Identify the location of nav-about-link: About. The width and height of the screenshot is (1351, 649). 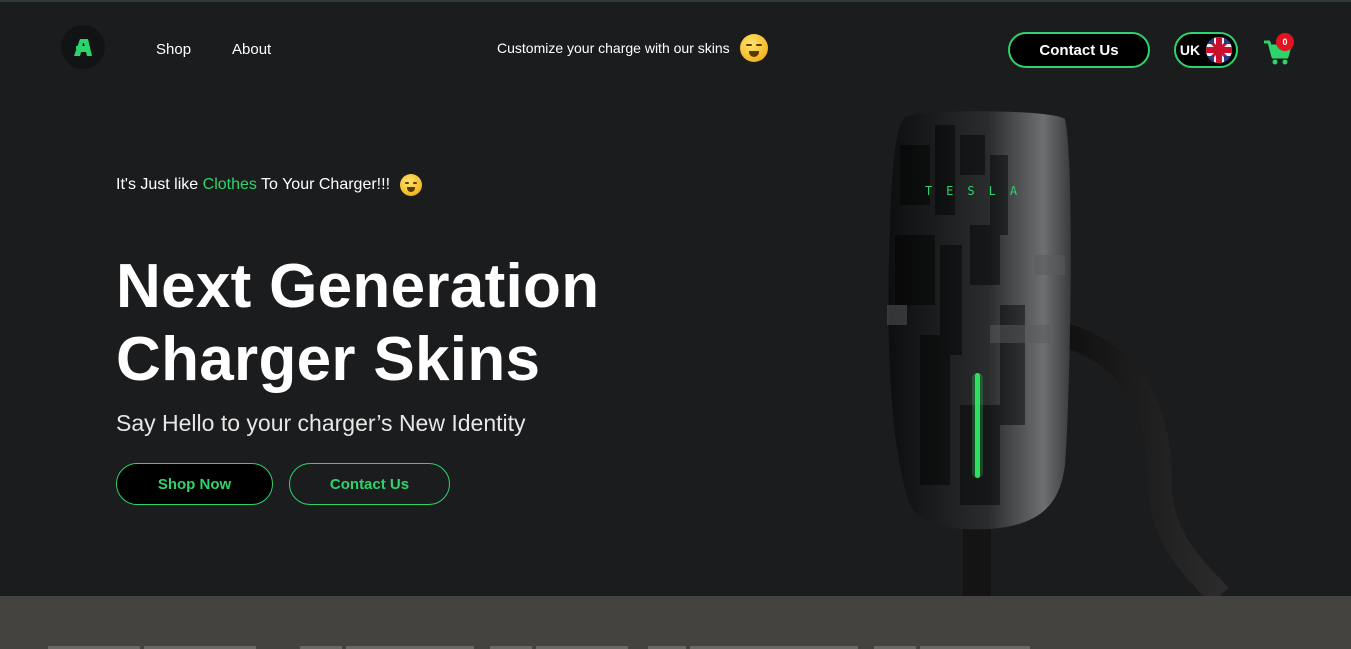
(251, 49).